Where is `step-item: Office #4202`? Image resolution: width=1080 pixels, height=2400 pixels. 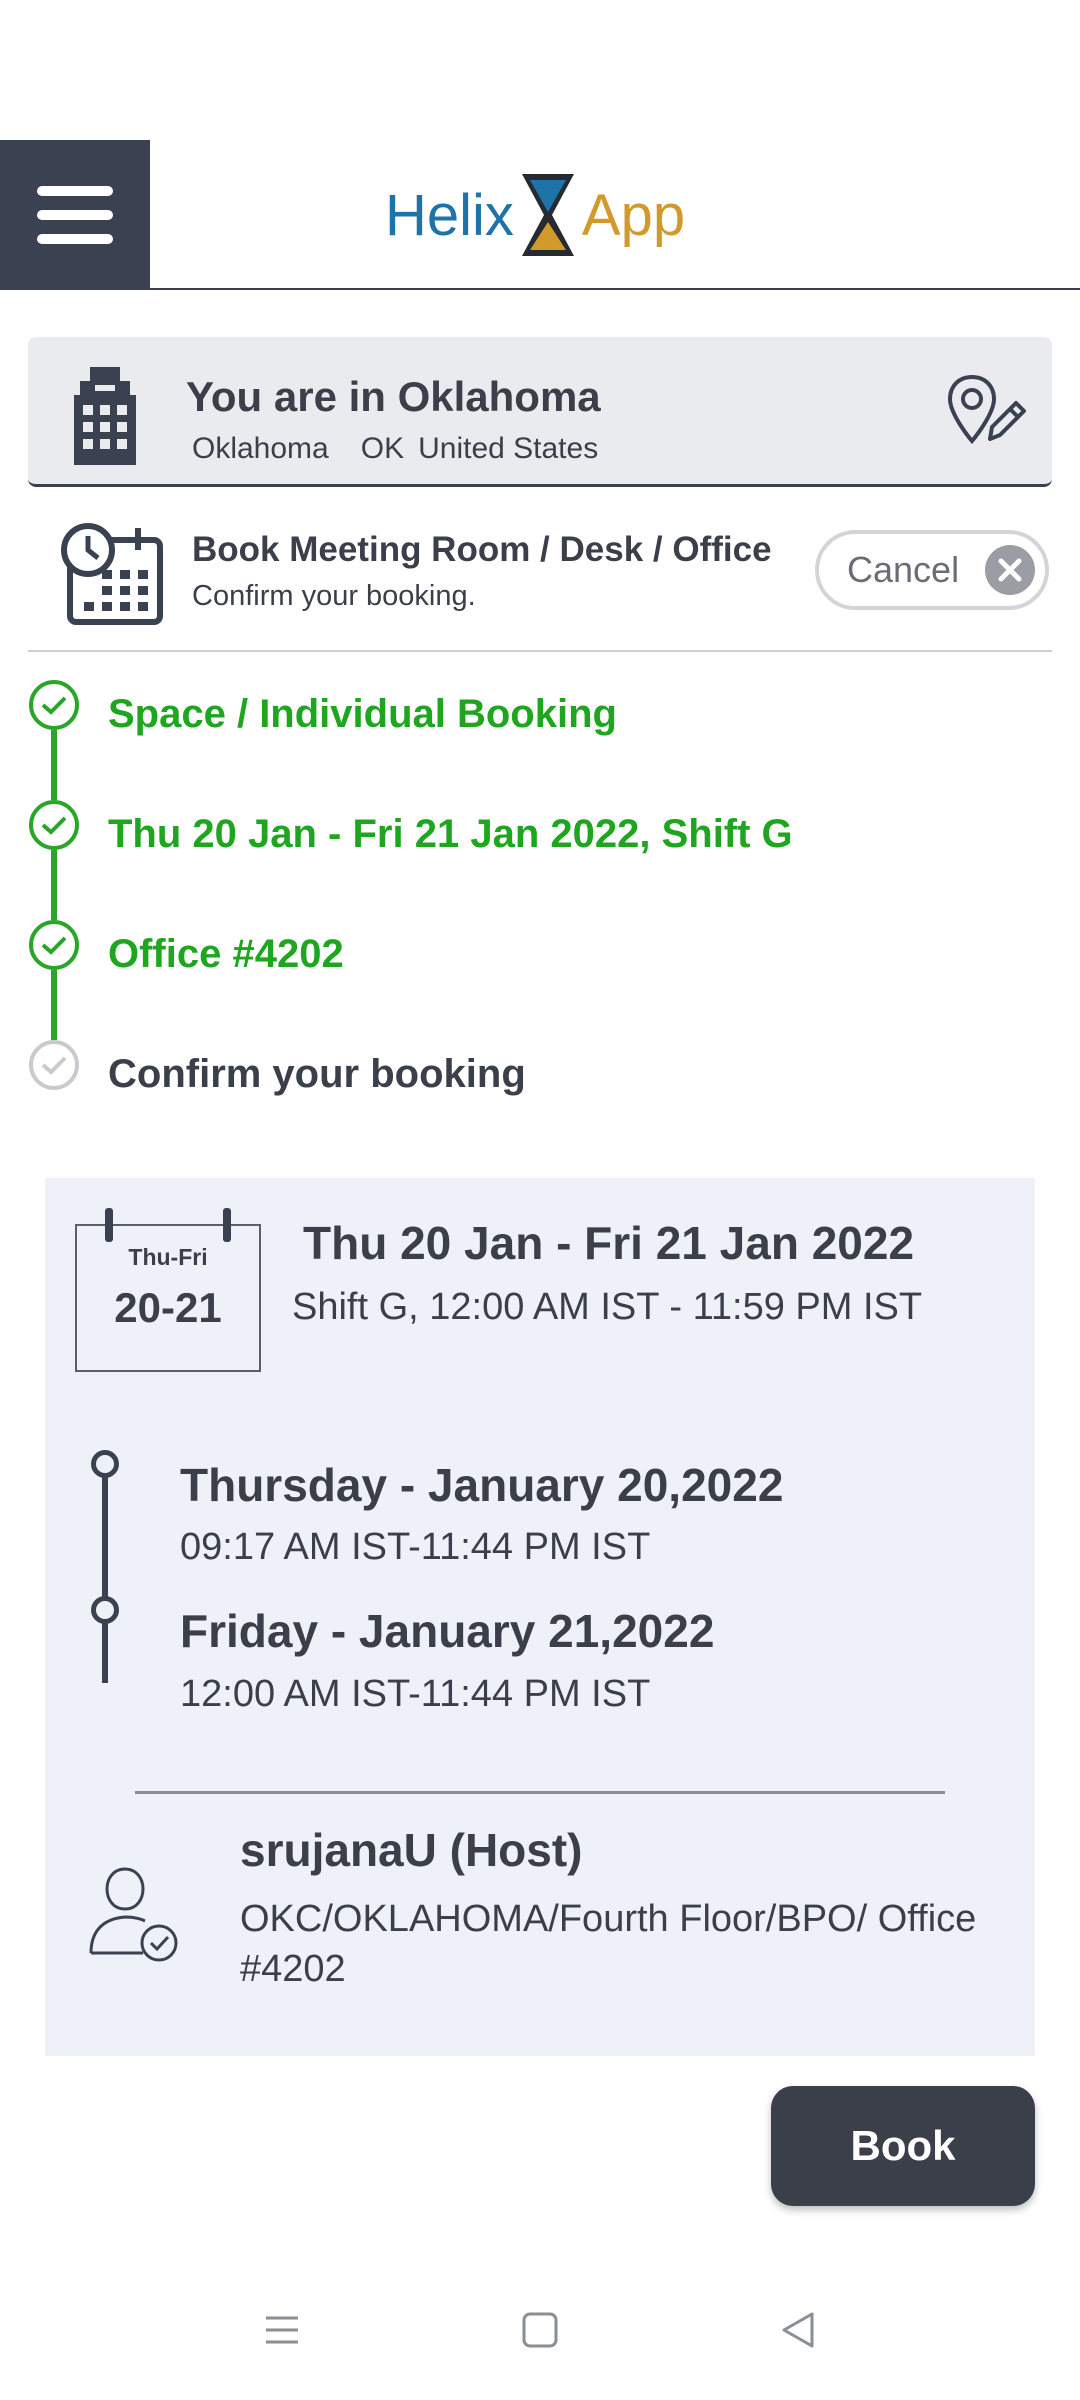 step-item: Office #4202 is located at coordinates (226, 954).